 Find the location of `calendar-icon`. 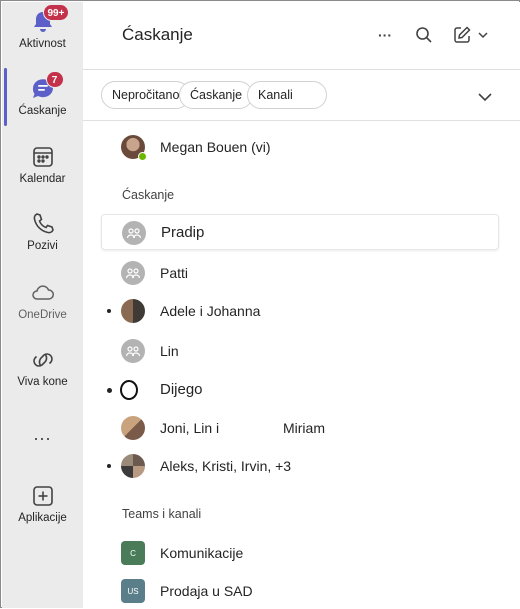

calendar-icon is located at coordinates (43, 157).